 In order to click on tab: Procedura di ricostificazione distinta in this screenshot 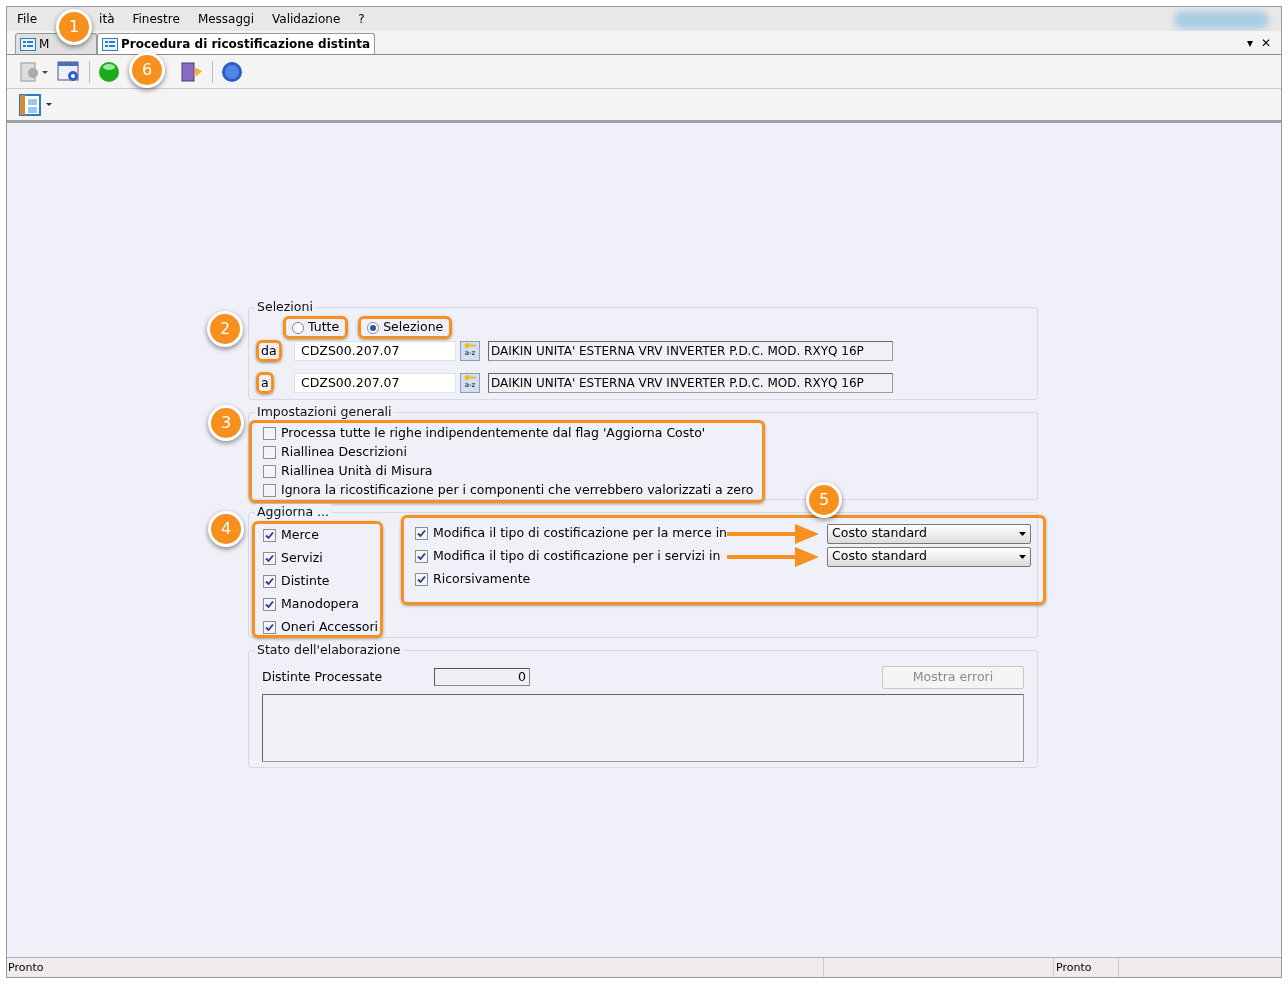, I will do `click(236, 43)`.